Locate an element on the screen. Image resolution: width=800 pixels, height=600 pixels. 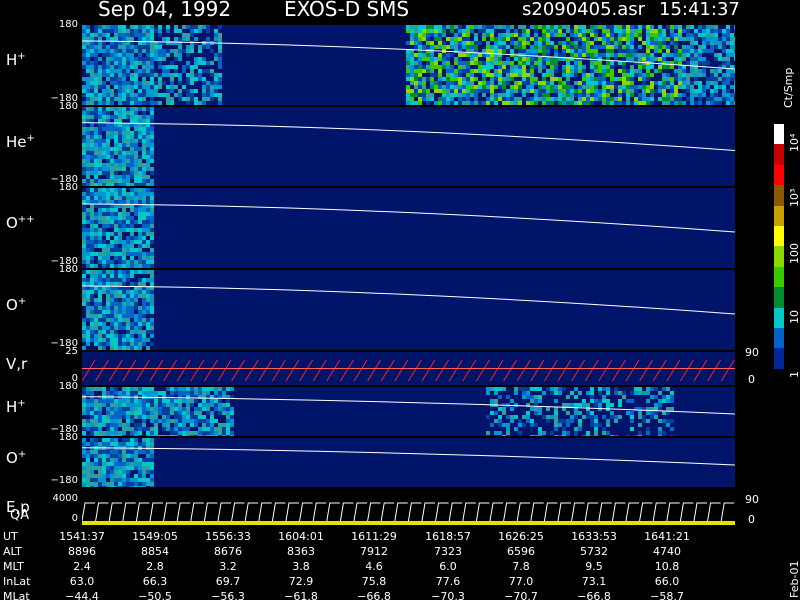
qa-label: QA is located at coordinates (20, 515).